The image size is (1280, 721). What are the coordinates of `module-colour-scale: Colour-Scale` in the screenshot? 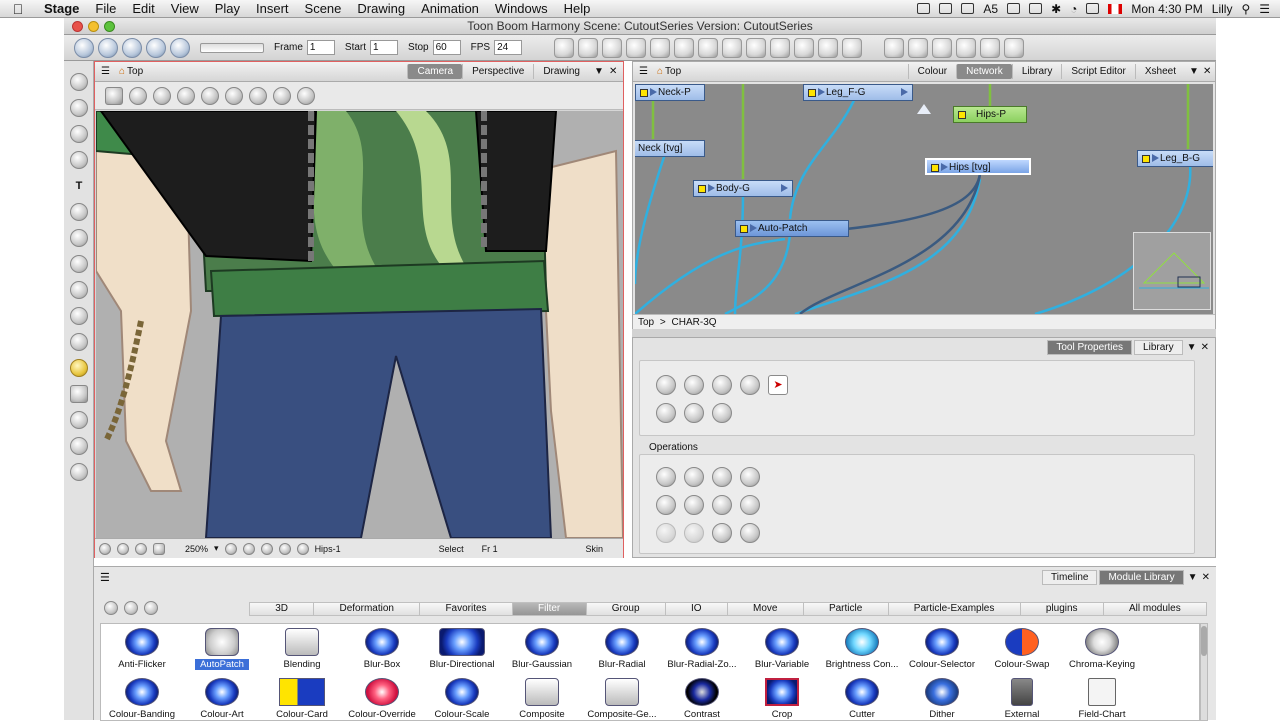 It's located at (462, 698).